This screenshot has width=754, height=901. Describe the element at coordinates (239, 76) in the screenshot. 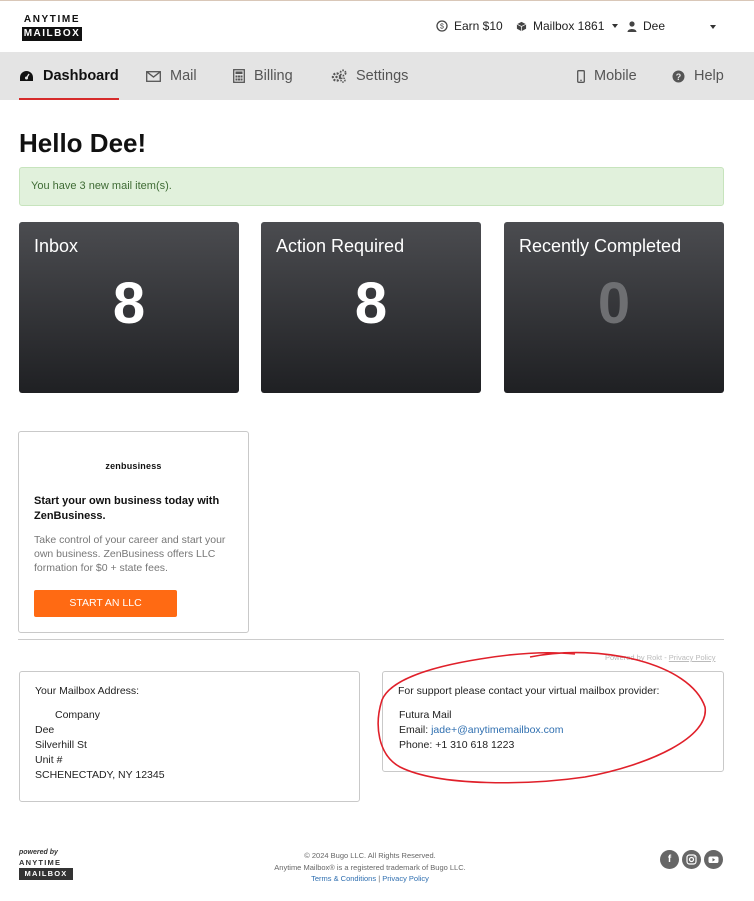

I see `calculator-icon` at that location.